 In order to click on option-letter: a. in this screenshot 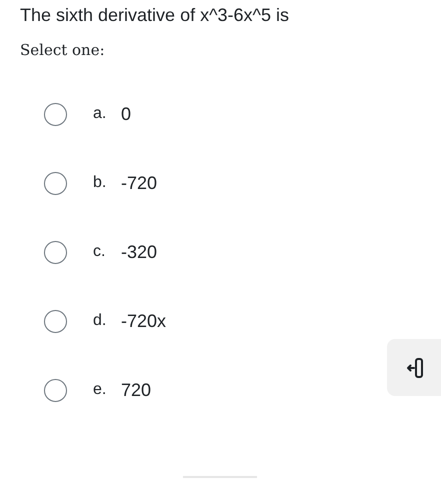, I will do `click(100, 114)`.